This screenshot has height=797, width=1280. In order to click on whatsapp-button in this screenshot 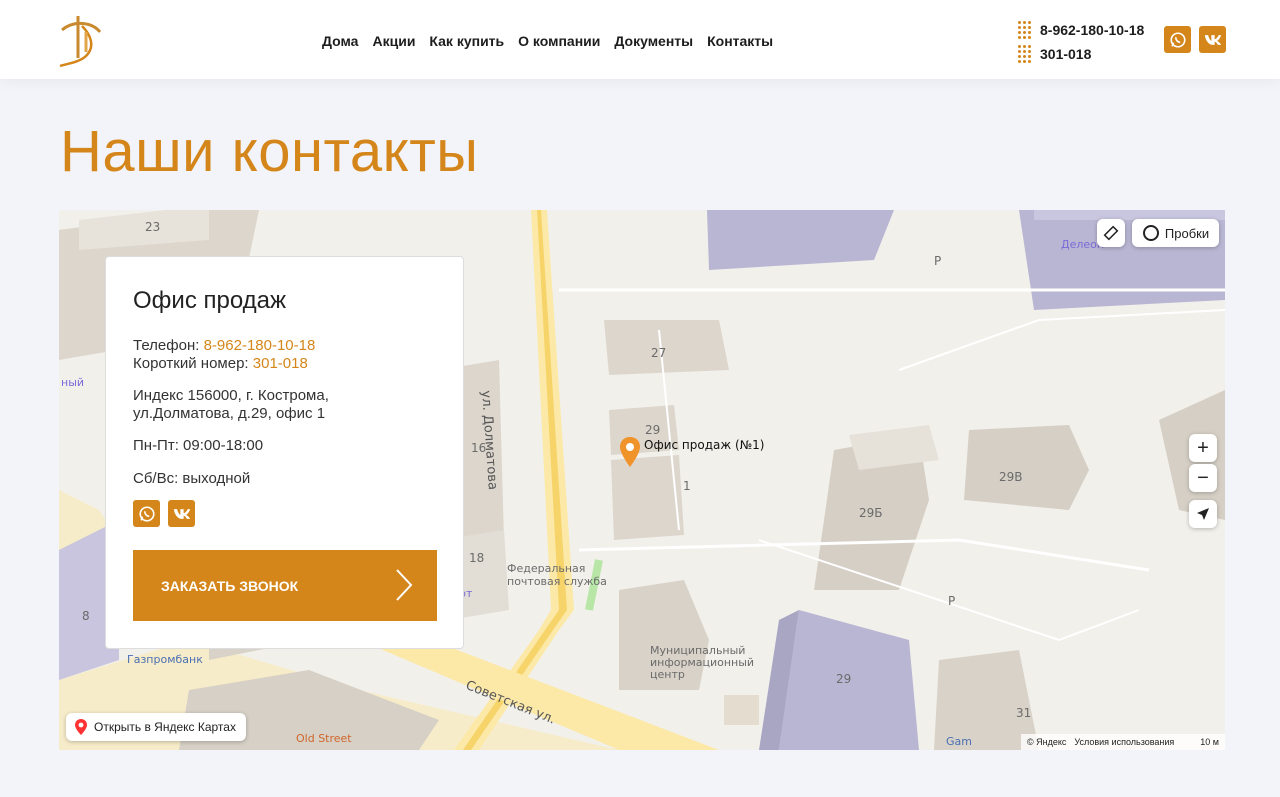, I will do `click(1177, 39)`.